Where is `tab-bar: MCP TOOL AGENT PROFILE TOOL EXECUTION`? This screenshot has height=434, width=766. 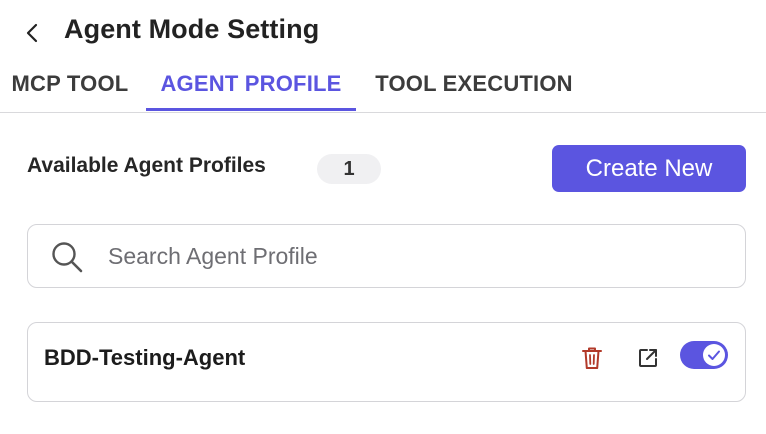
tab-bar: MCP TOOL AGENT PROFILE TOOL EXECUTION is located at coordinates (383, 88).